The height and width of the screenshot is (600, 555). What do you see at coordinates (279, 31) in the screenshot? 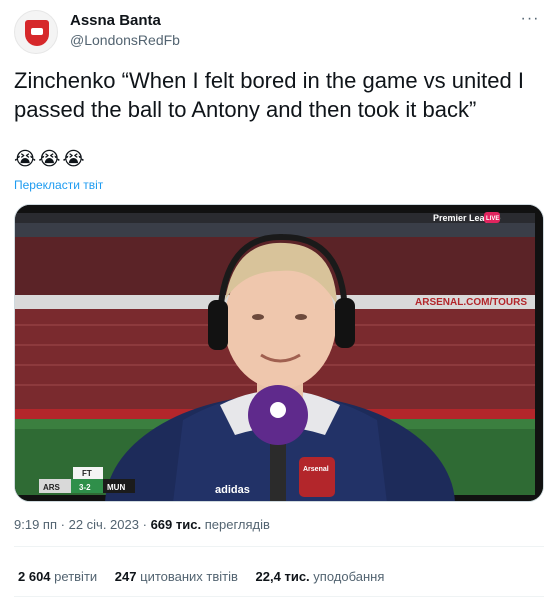
I see `tweet-header: Assna Banta @LondonsRedFb ···` at bounding box center [279, 31].